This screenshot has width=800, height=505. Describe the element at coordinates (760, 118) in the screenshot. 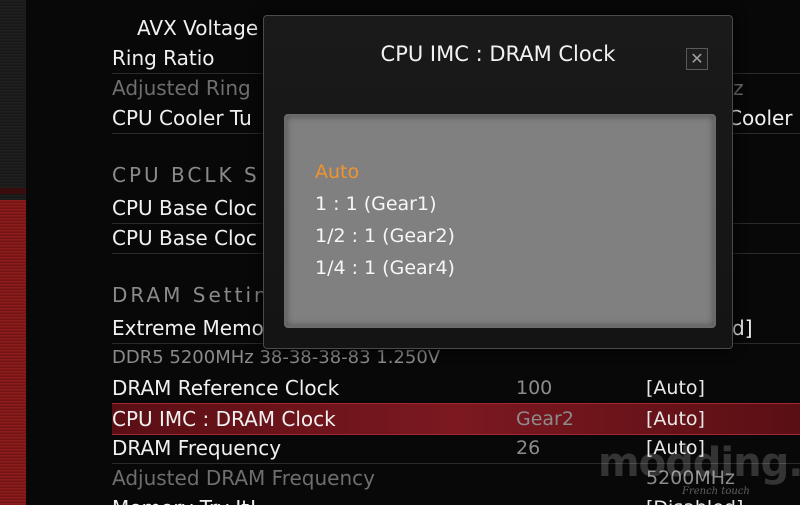

I see `cpu-cooler-tail: Cooler` at that location.